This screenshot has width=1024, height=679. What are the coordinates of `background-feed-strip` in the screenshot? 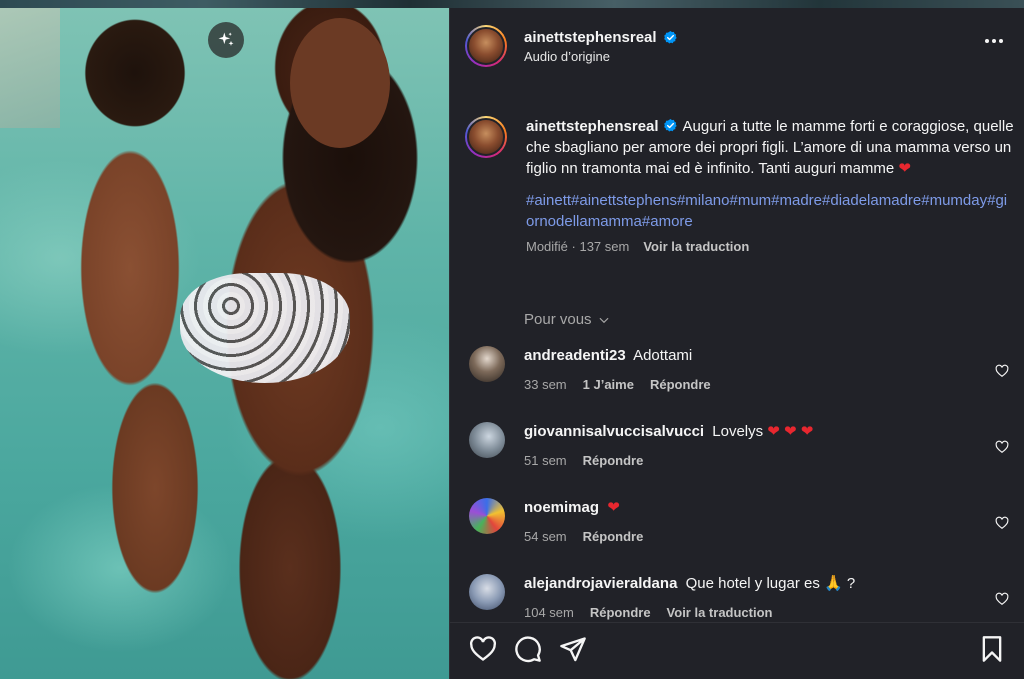 It's located at (512, 4).